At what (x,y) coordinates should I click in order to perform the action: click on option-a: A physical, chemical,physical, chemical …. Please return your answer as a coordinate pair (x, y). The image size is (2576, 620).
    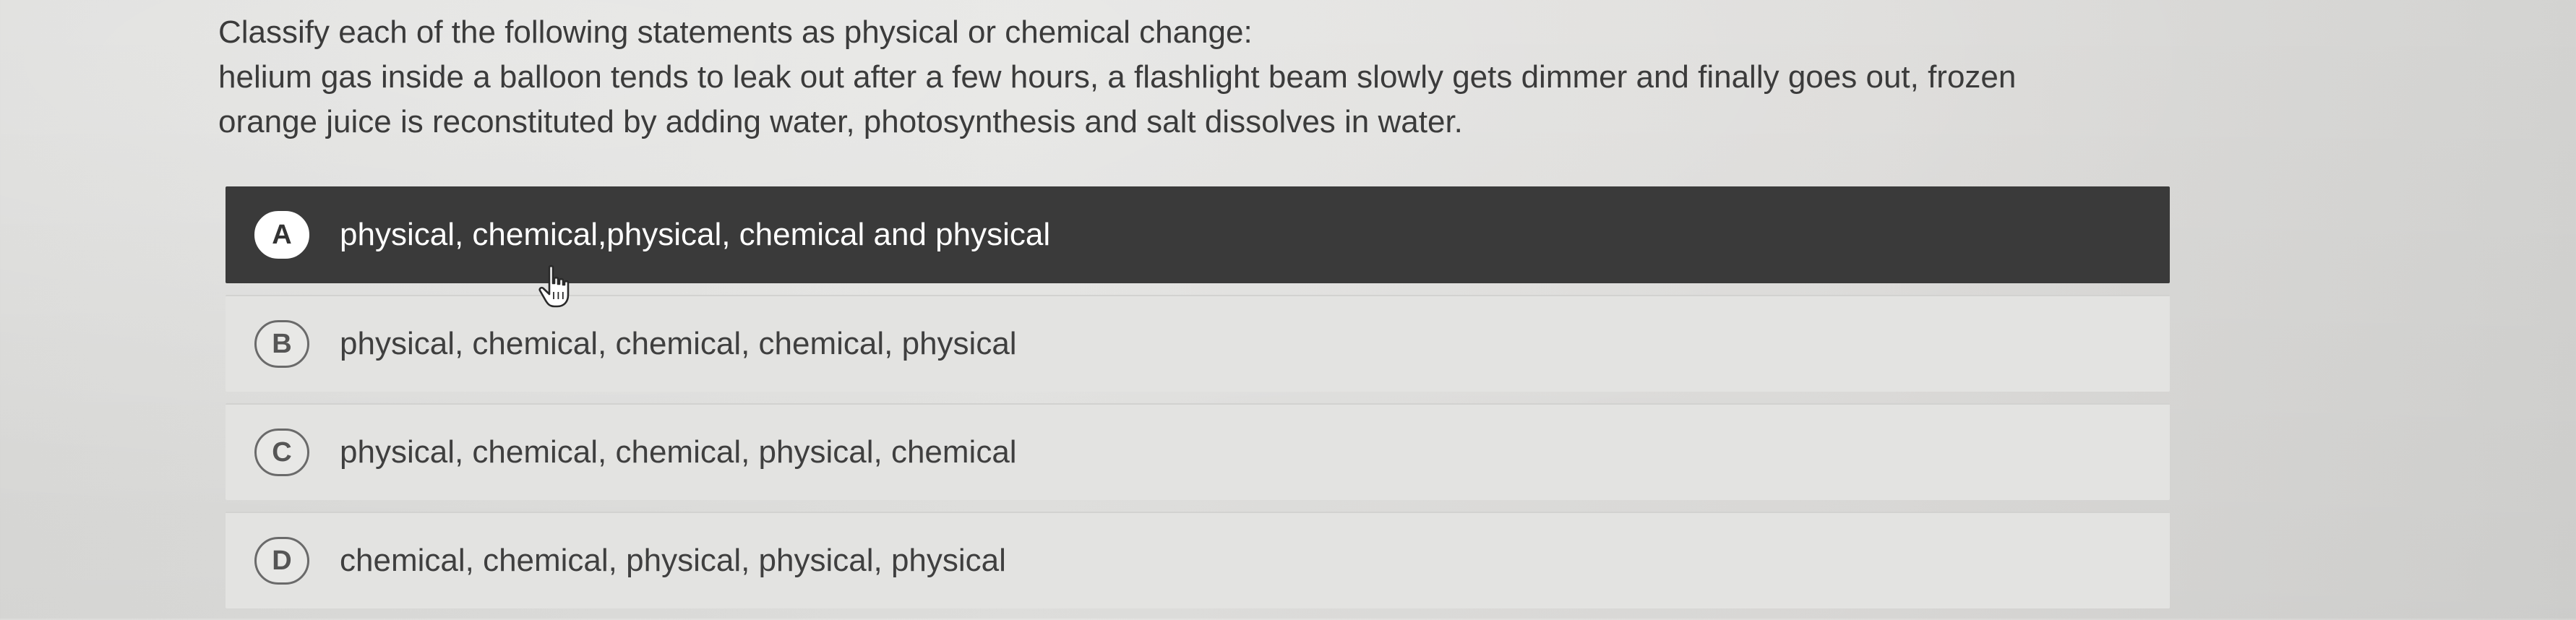
    Looking at the image, I should click on (1198, 234).